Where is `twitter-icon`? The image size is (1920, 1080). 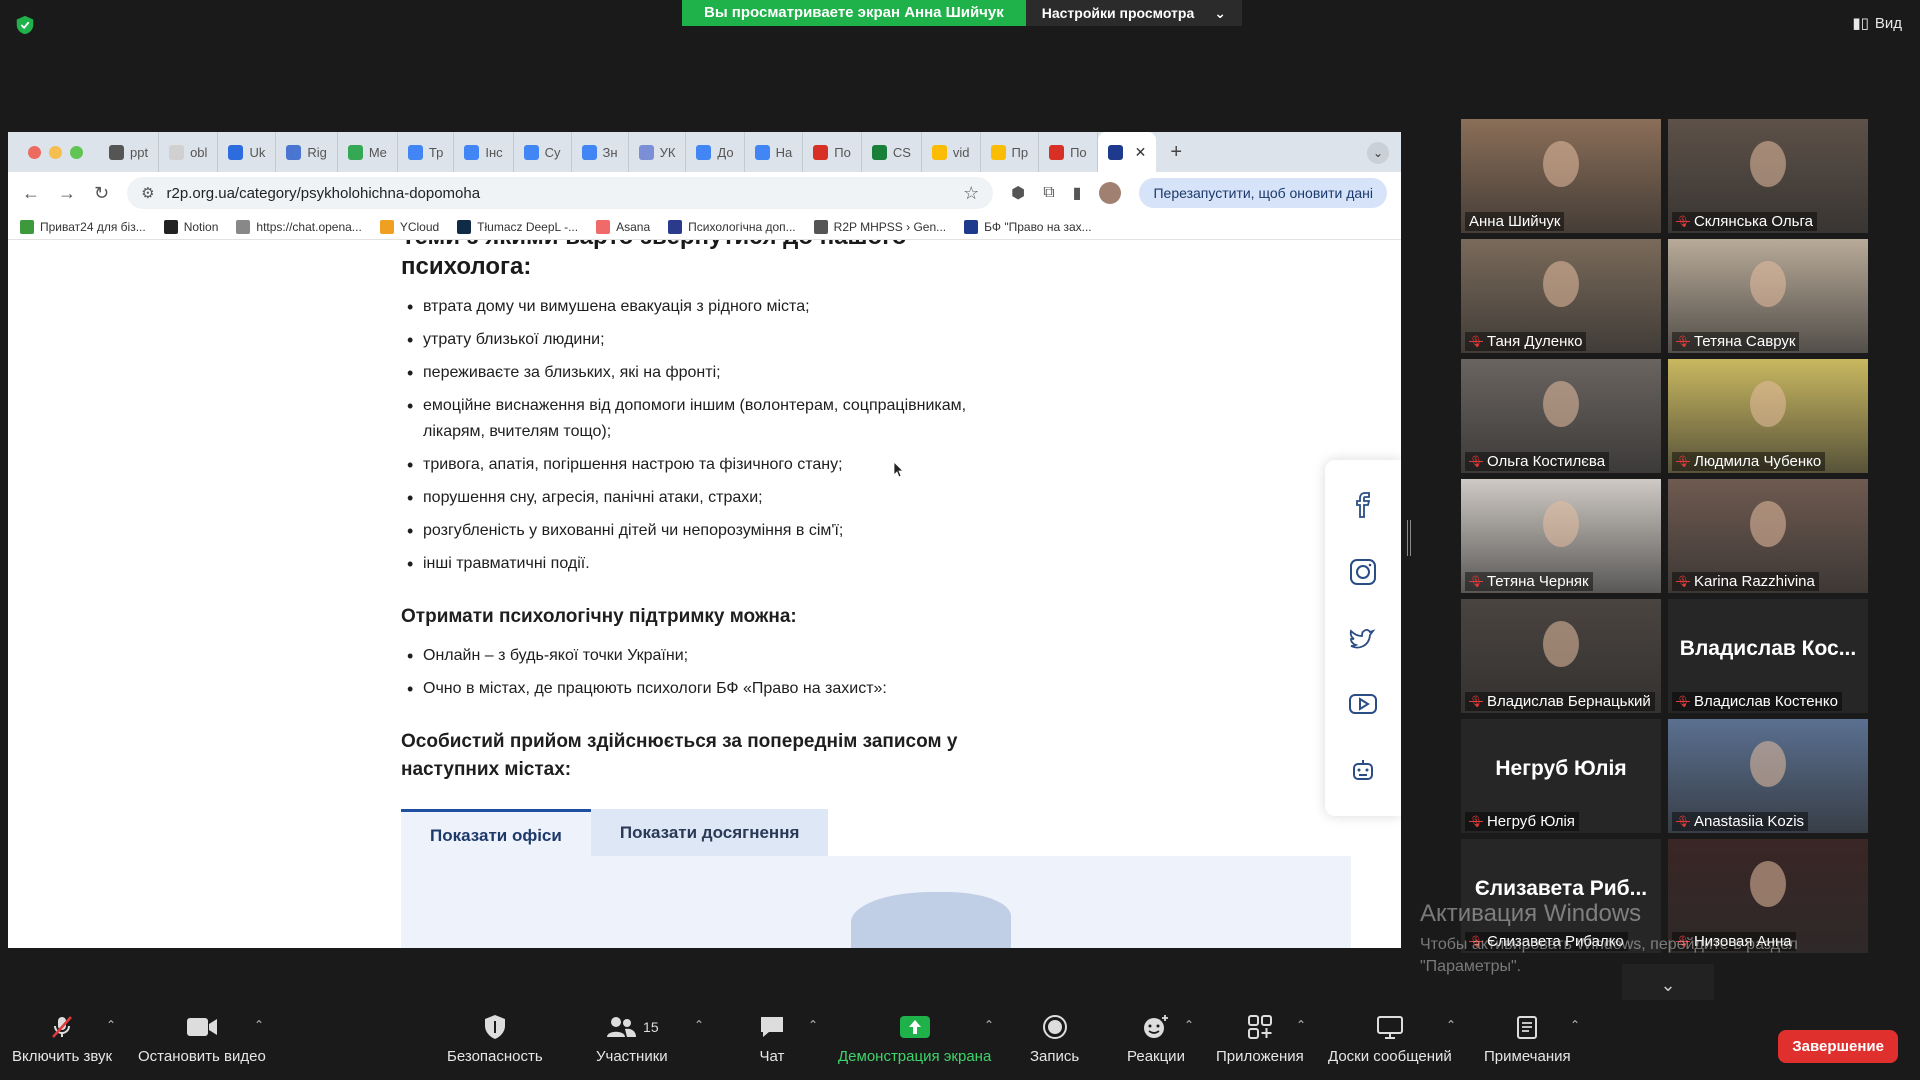 twitter-icon is located at coordinates (1363, 638).